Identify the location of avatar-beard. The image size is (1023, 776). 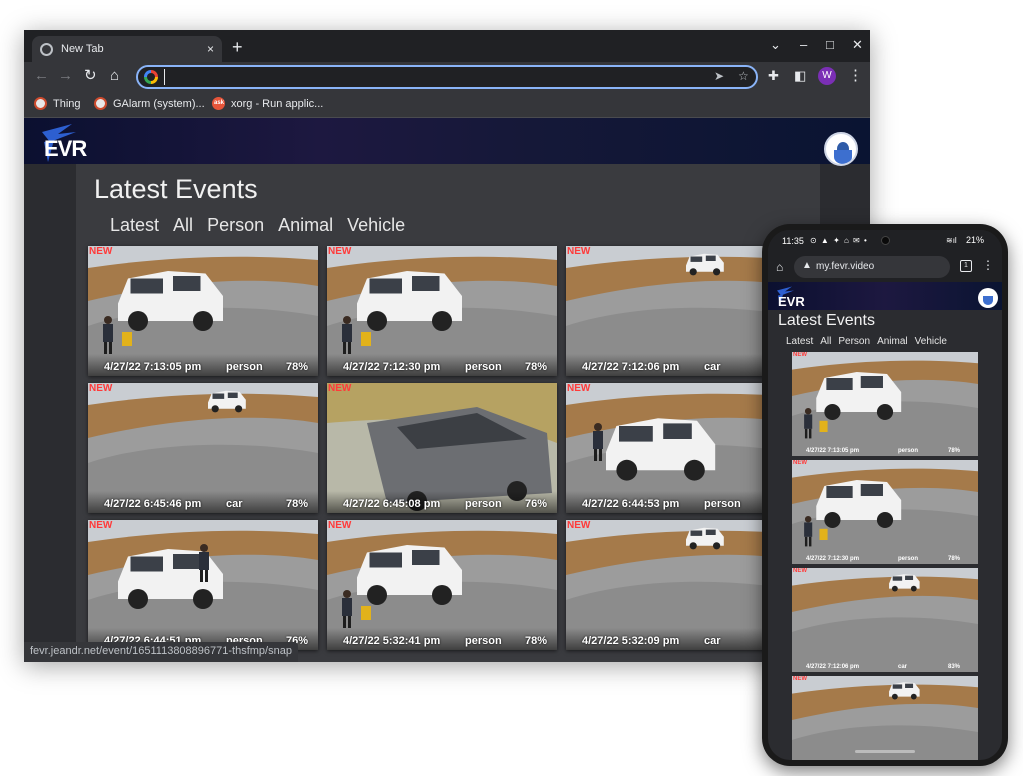
(988, 300).